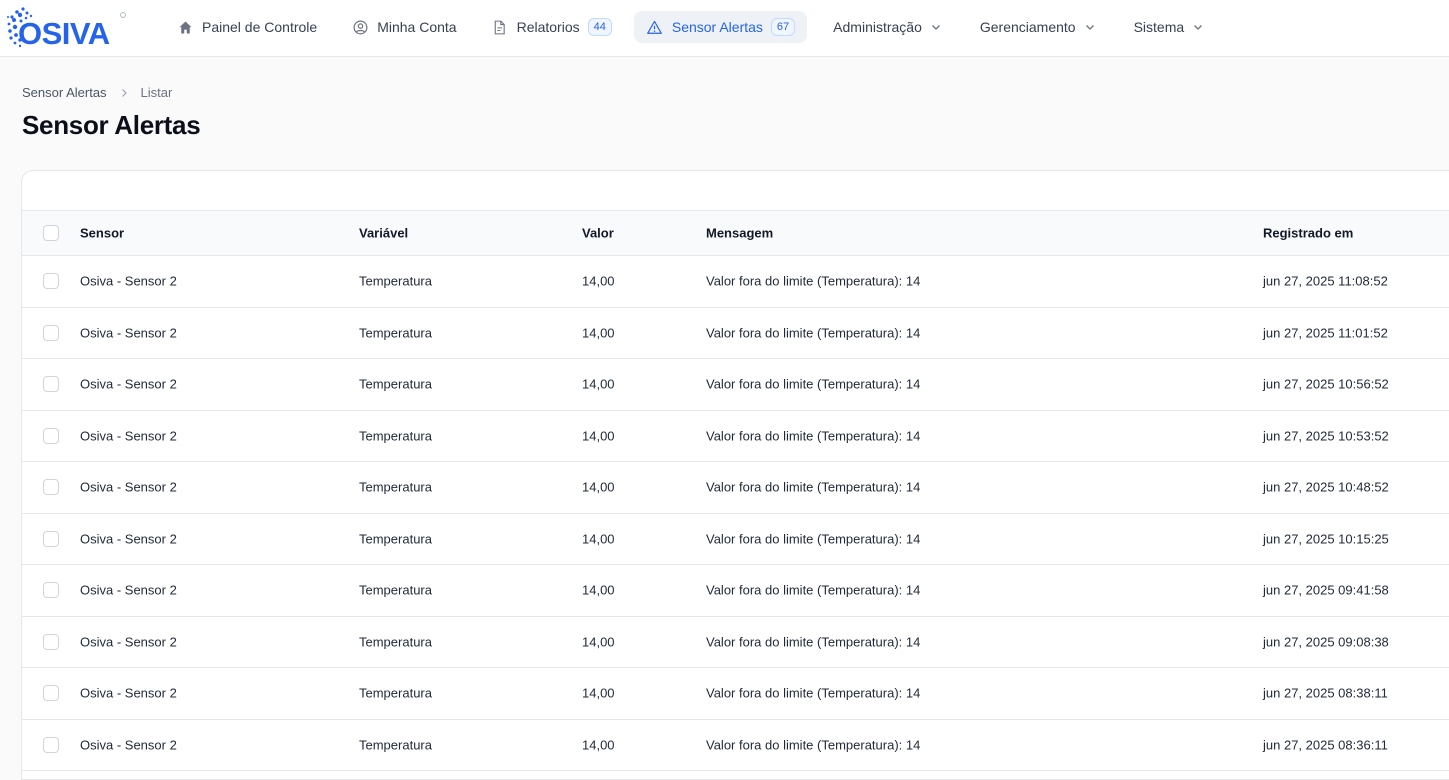  I want to click on table-toolbar, so click(735, 191).